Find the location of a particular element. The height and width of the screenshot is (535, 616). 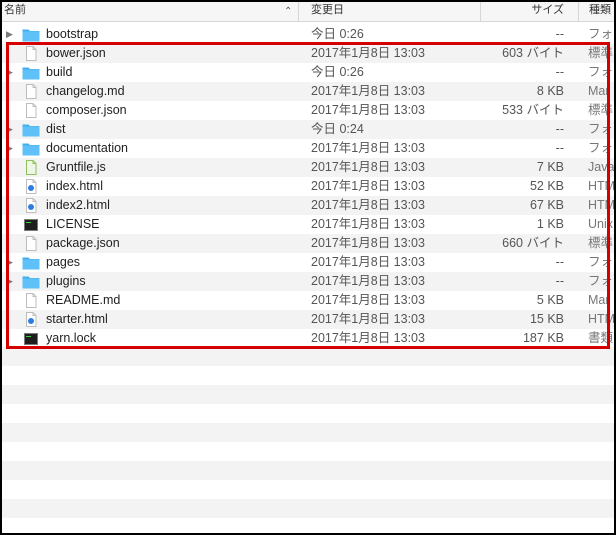

file-size: 52 KB is located at coordinates (546, 186).